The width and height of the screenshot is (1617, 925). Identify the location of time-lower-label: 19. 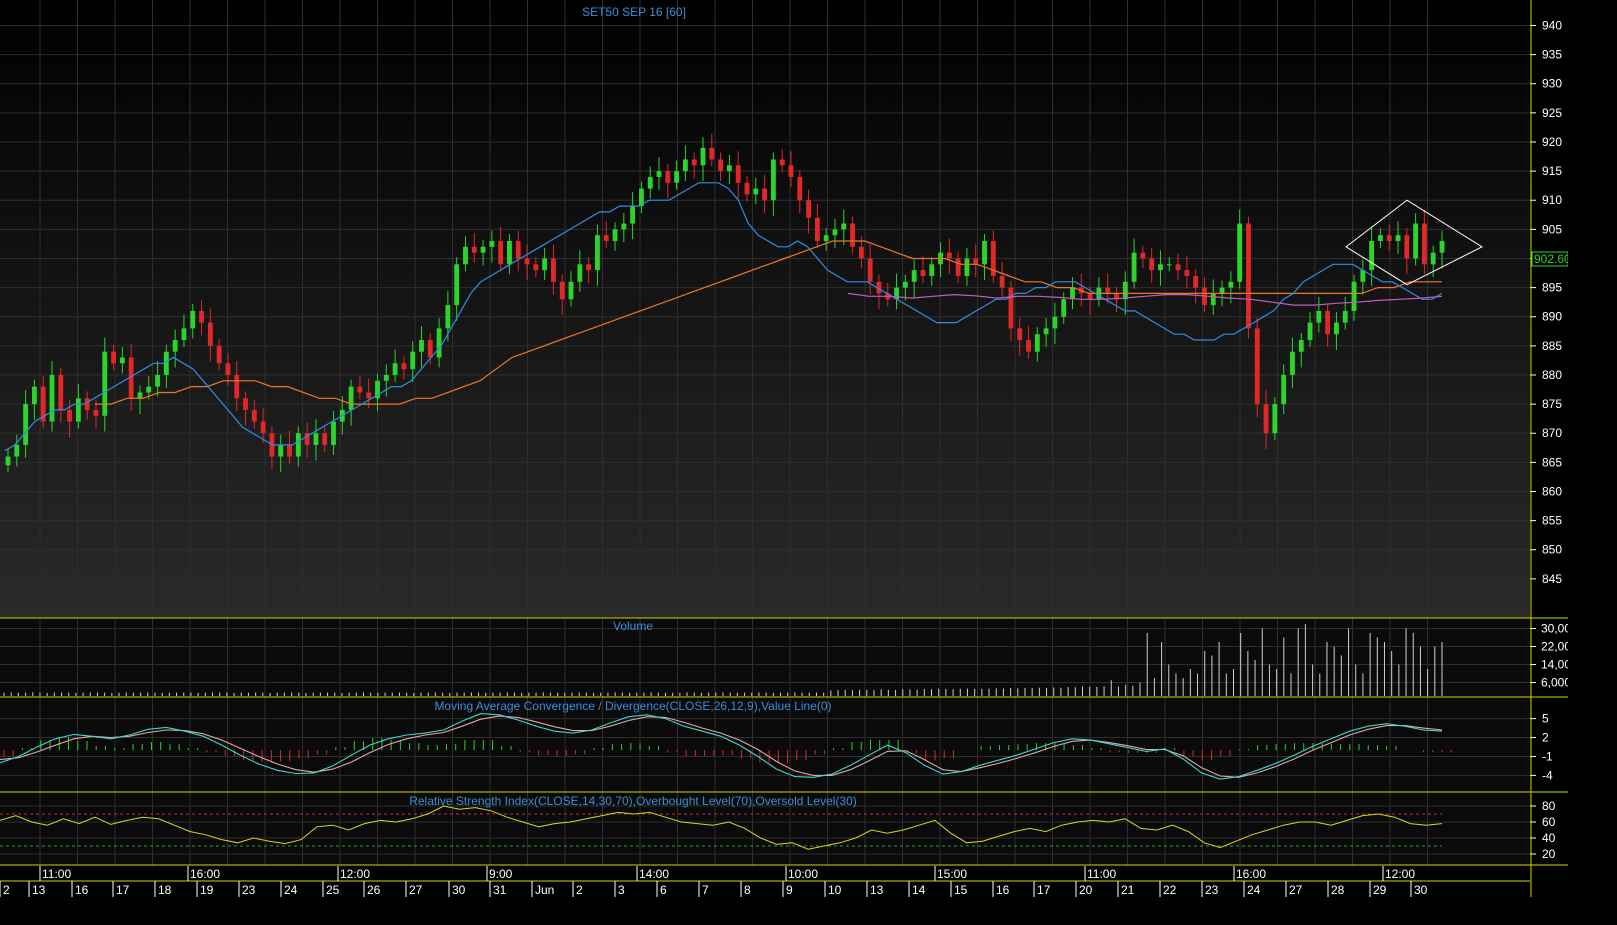
(207, 890).